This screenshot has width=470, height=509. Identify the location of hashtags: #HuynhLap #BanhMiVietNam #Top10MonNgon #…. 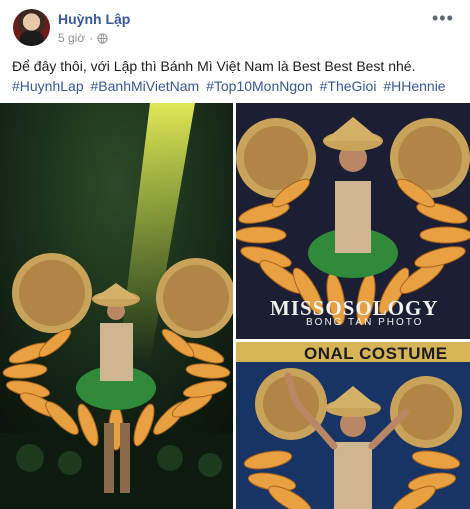
(237, 86).